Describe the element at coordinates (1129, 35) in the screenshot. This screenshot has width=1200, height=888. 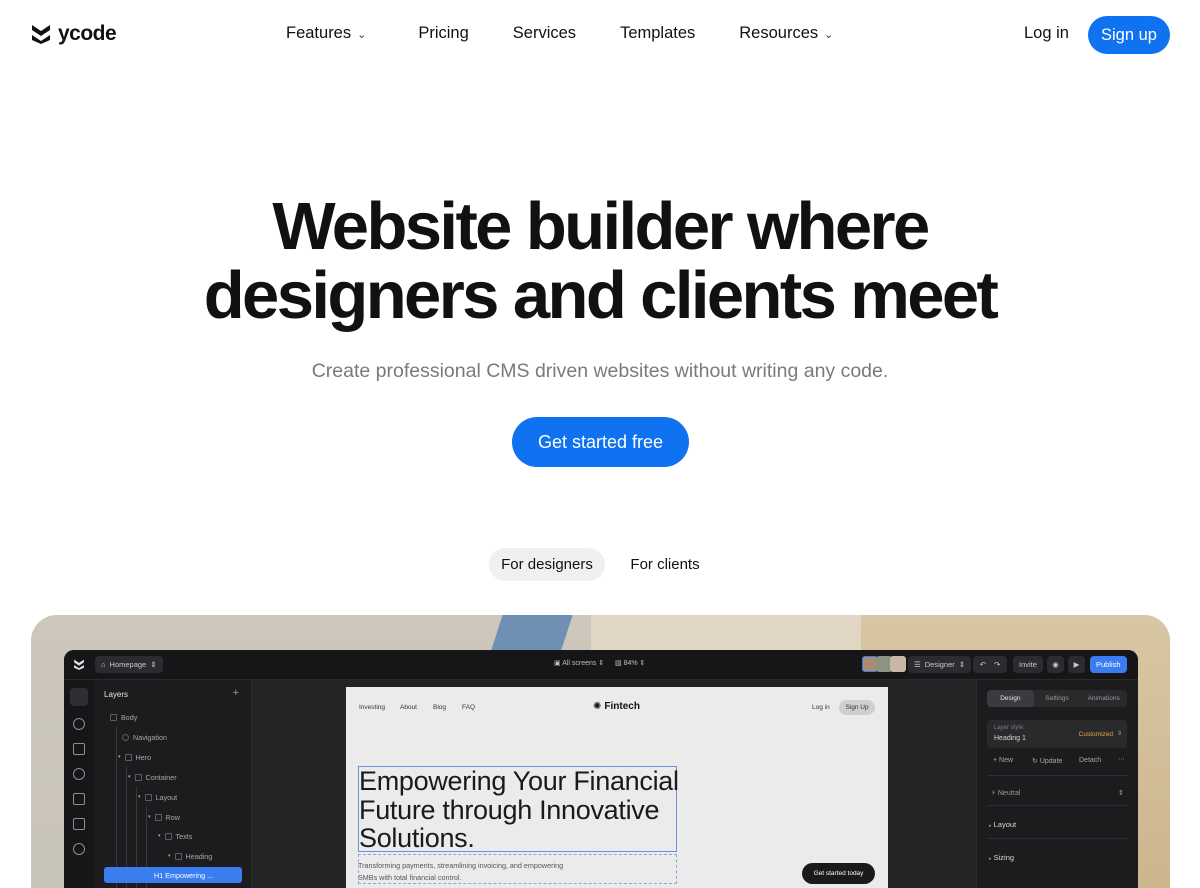
I see `signup-button: Sign up` at that location.